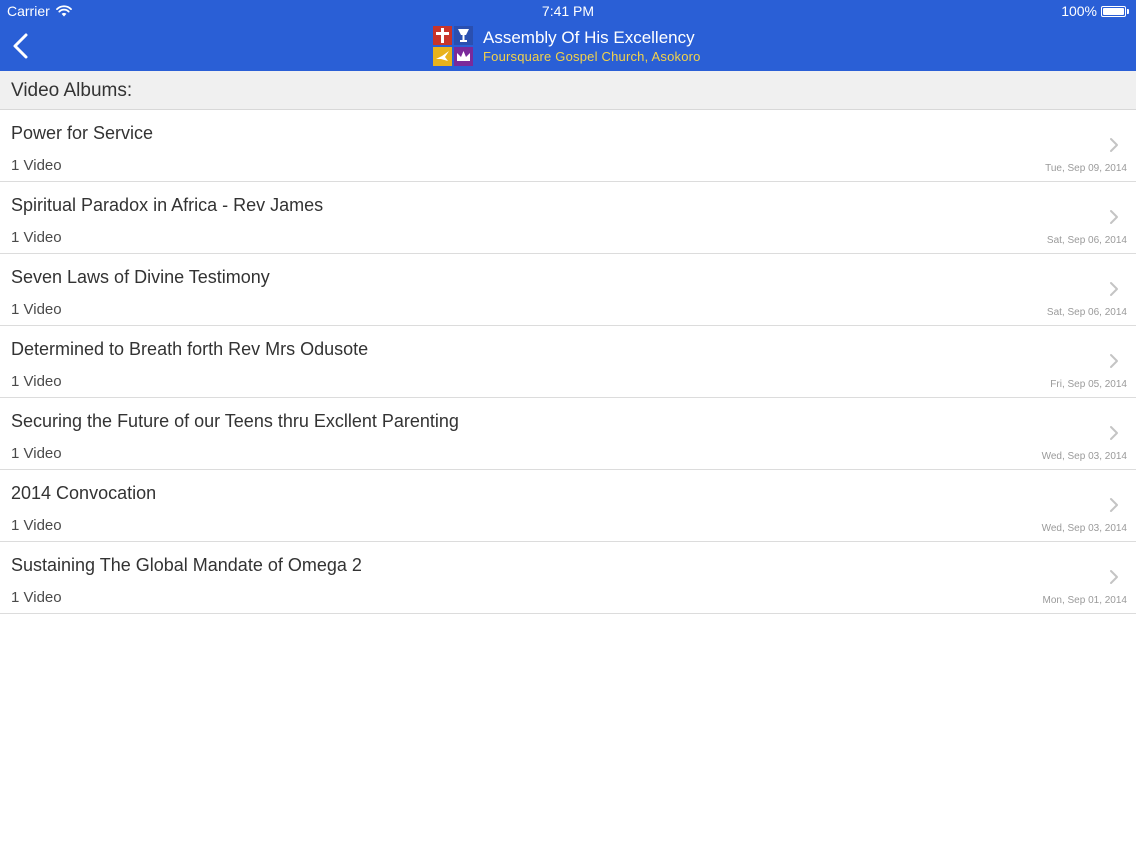  What do you see at coordinates (140, 277) in the screenshot?
I see `album-title: Seven Laws of Divine Testimony` at bounding box center [140, 277].